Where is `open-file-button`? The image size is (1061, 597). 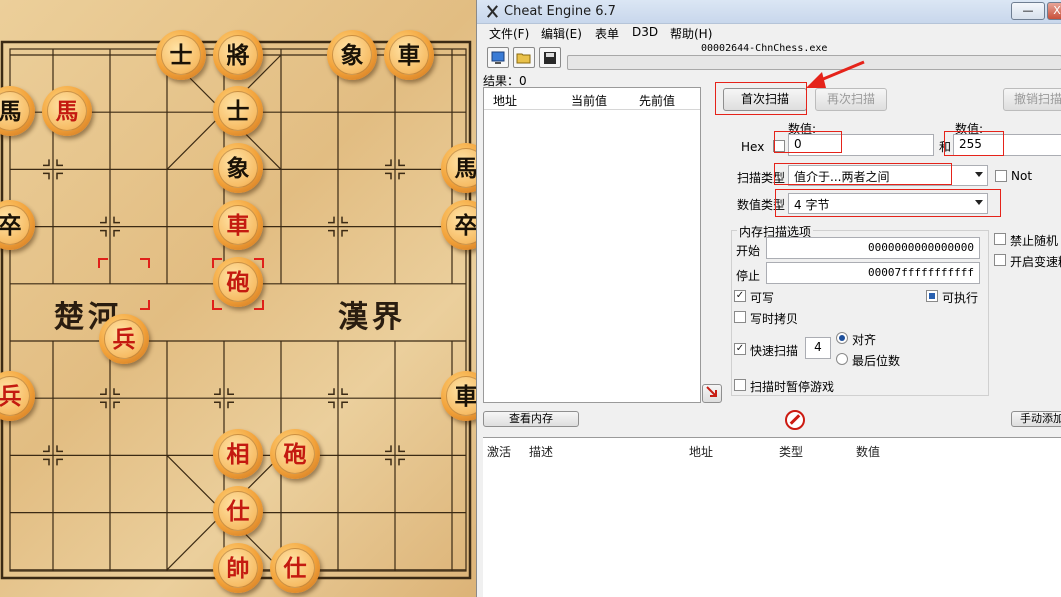
open-file-button is located at coordinates (524, 57).